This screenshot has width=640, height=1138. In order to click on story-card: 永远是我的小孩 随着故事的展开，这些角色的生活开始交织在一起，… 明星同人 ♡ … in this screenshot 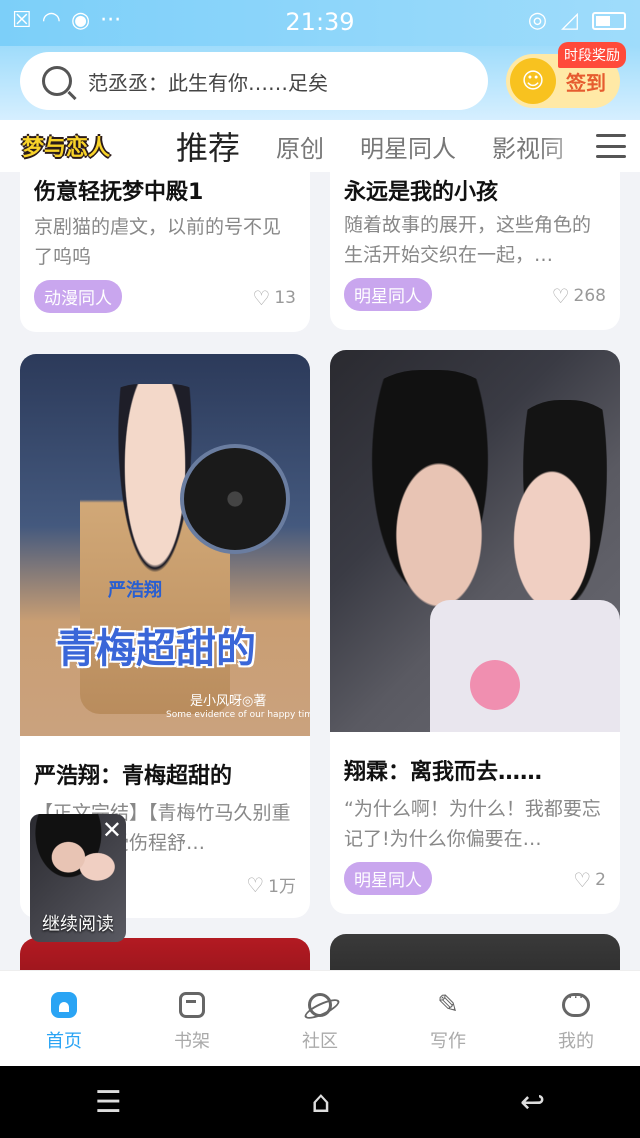, I will do `click(475, 251)`.